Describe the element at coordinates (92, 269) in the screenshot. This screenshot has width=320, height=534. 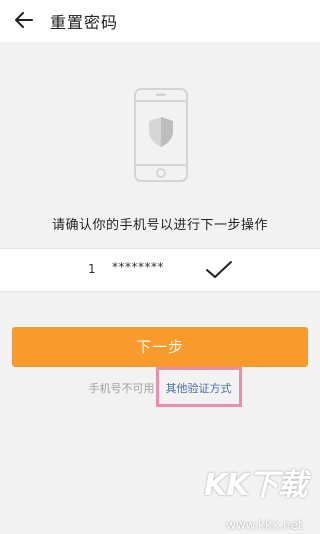
I see `phone-prefix: 1` at that location.